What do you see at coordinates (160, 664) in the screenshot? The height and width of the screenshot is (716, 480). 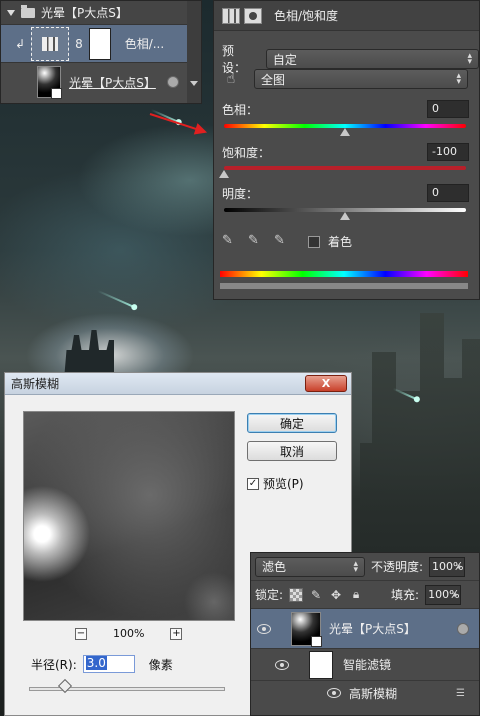 I see `radius-unit: 像素` at bounding box center [160, 664].